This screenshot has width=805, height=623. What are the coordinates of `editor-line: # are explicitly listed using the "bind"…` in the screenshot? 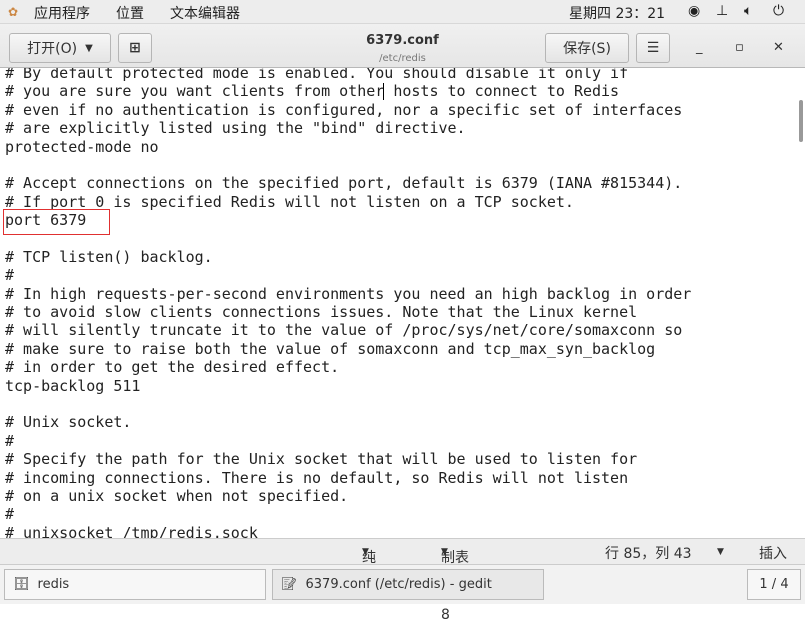 It's located at (235, 128).